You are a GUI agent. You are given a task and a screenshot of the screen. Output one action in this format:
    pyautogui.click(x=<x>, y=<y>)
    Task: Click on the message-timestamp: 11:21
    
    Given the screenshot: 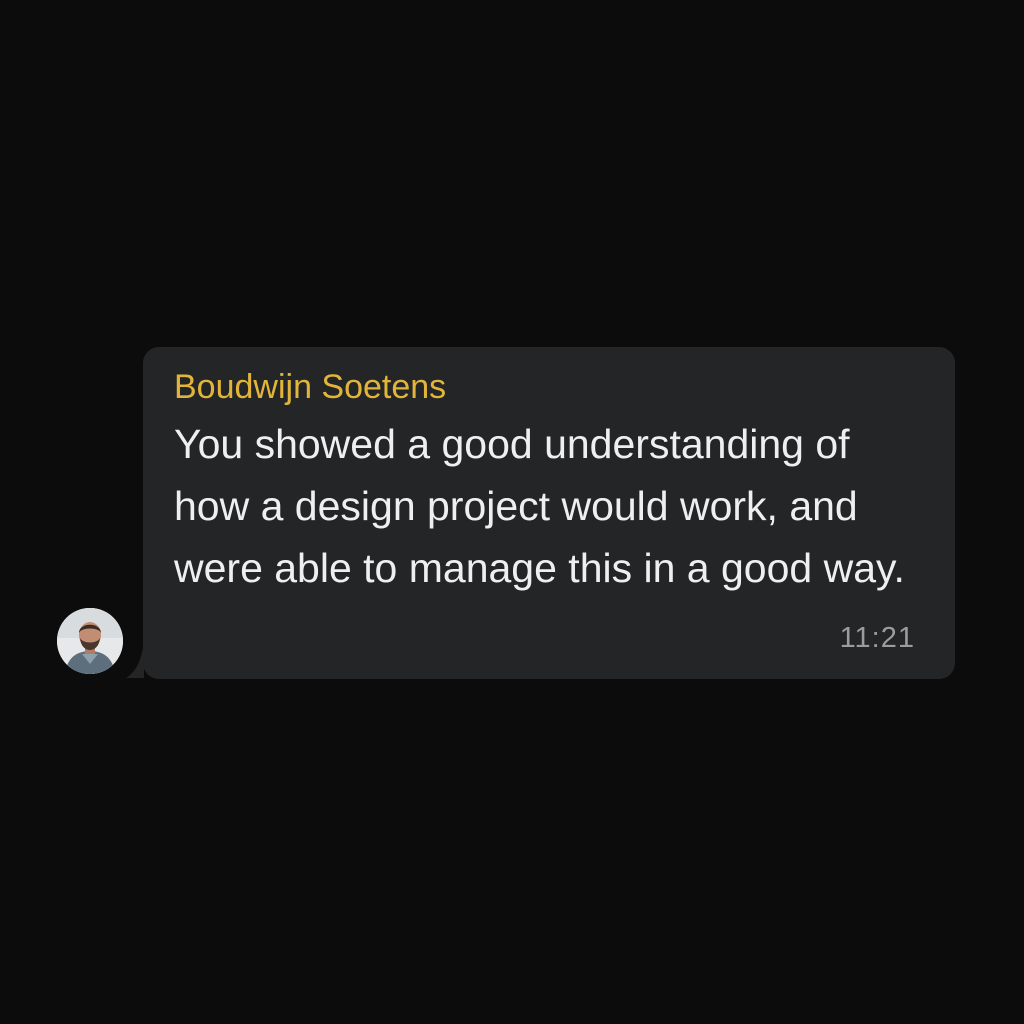 What is the action you would take?
    pyautogui.click(x=877, y=638)
    